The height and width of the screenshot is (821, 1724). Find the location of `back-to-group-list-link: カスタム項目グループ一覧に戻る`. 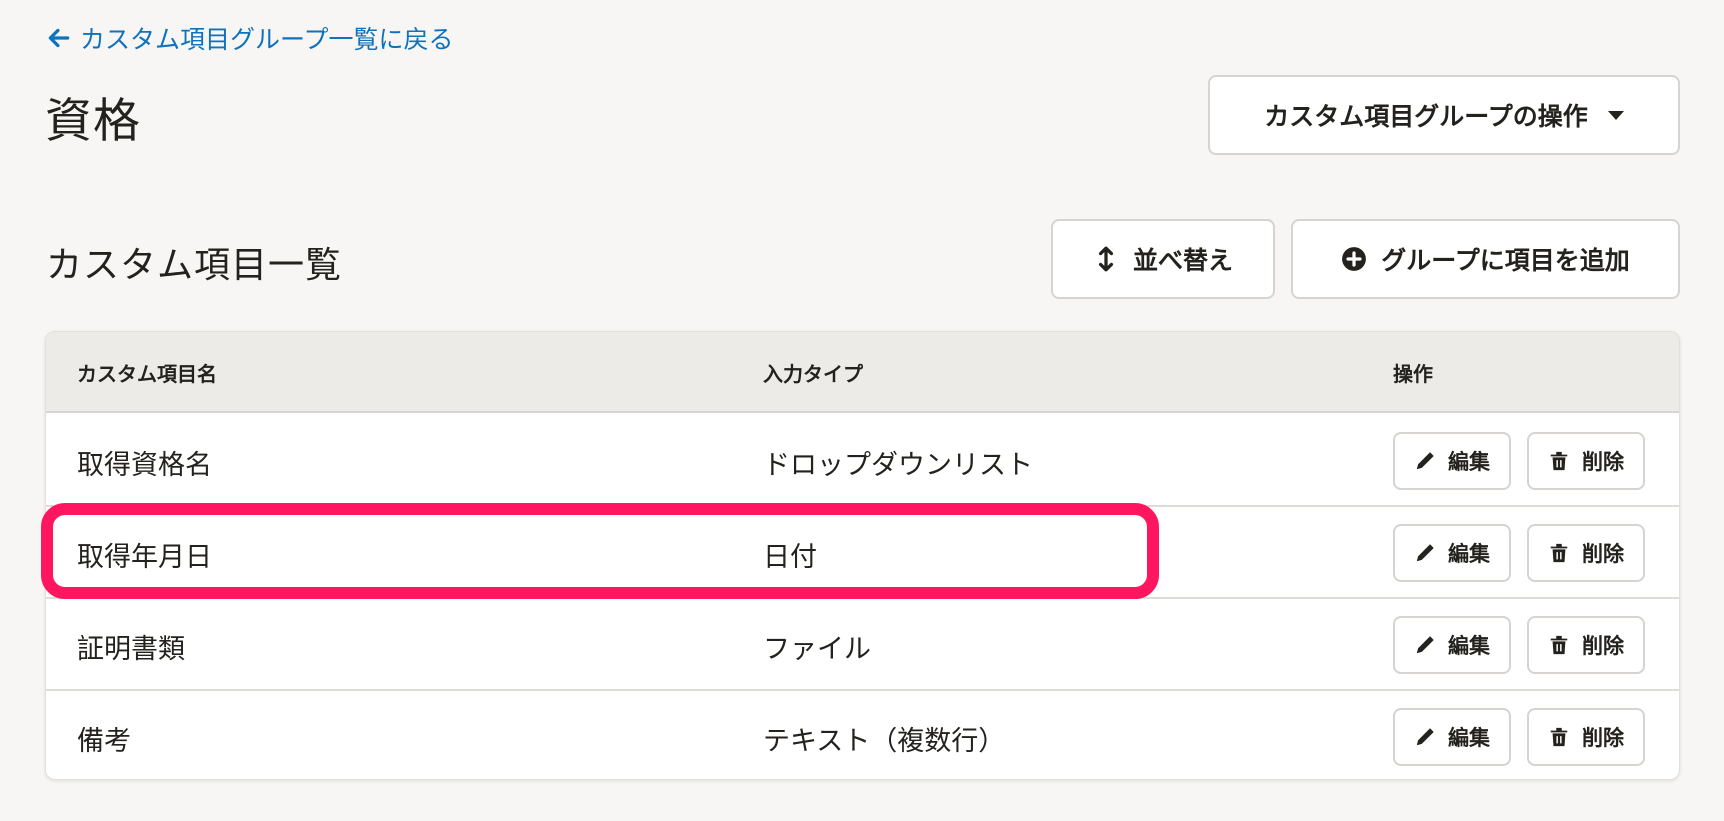

back-to-group-list-link: カスタム項目グループ一覧に戻る is located at coordinates (250, 38).